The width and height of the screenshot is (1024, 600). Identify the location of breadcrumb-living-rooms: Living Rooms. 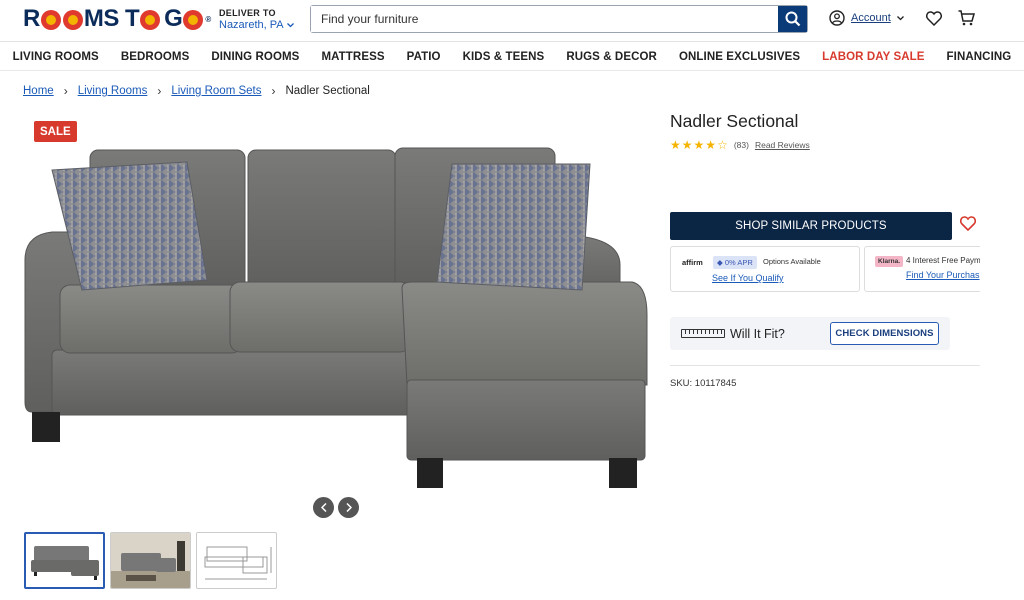
(113, 91).